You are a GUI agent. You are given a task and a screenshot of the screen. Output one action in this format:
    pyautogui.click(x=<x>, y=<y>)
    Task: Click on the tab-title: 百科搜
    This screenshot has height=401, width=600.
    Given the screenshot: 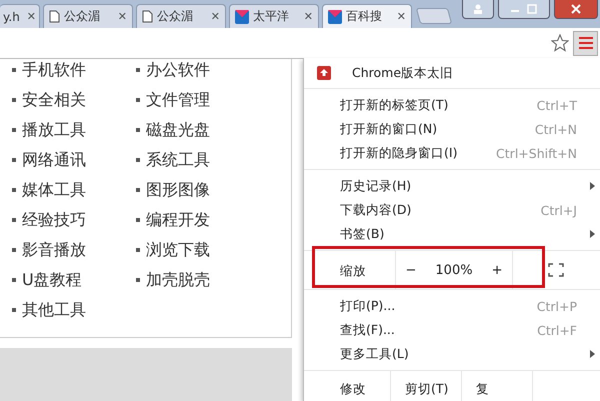 What is the action you would take?
    pyautogui.click(x=364, y=16)
    